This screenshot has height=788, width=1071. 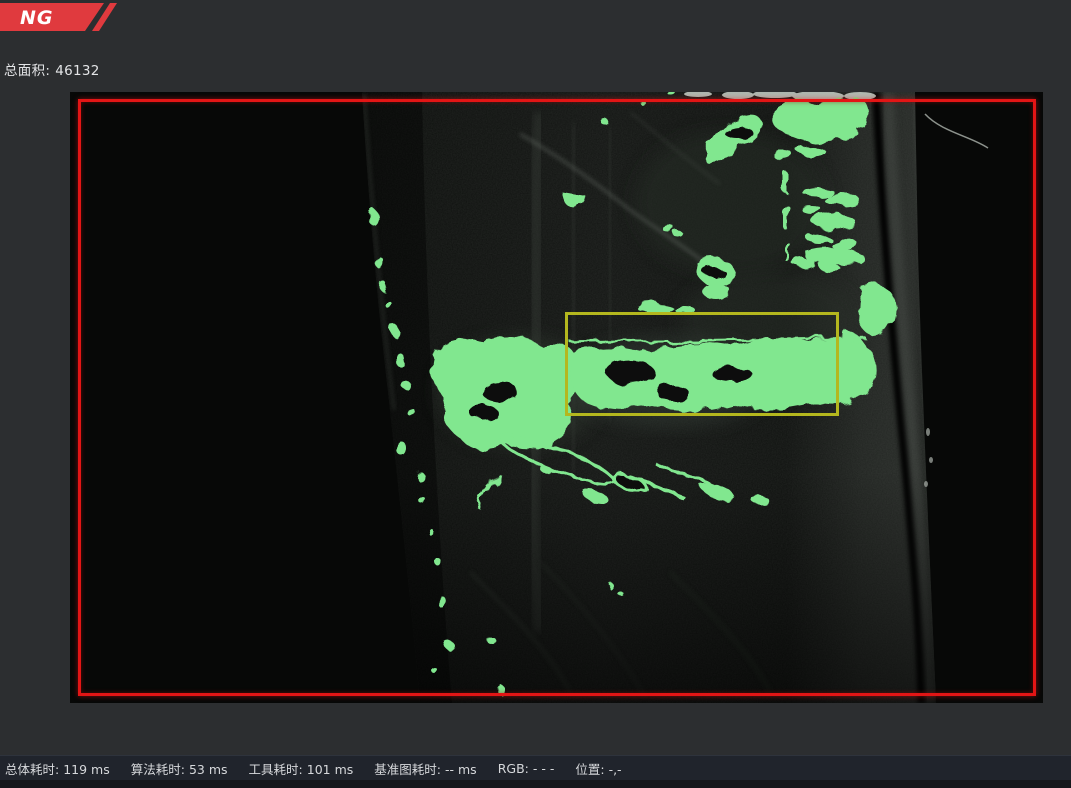 What do you see at coordinates (52, 69) in the screenshot?
I see `total-area-readout: 总面积: 46132` at bounding box center [52, 69].